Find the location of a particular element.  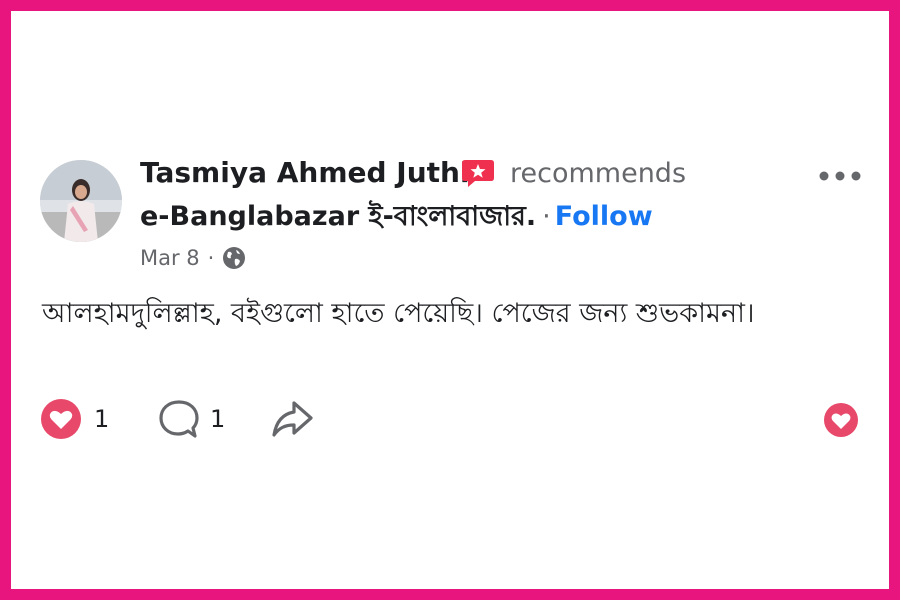

author-name: Tasmiya Ahmed Juthi is located at coordinates (305, 172).